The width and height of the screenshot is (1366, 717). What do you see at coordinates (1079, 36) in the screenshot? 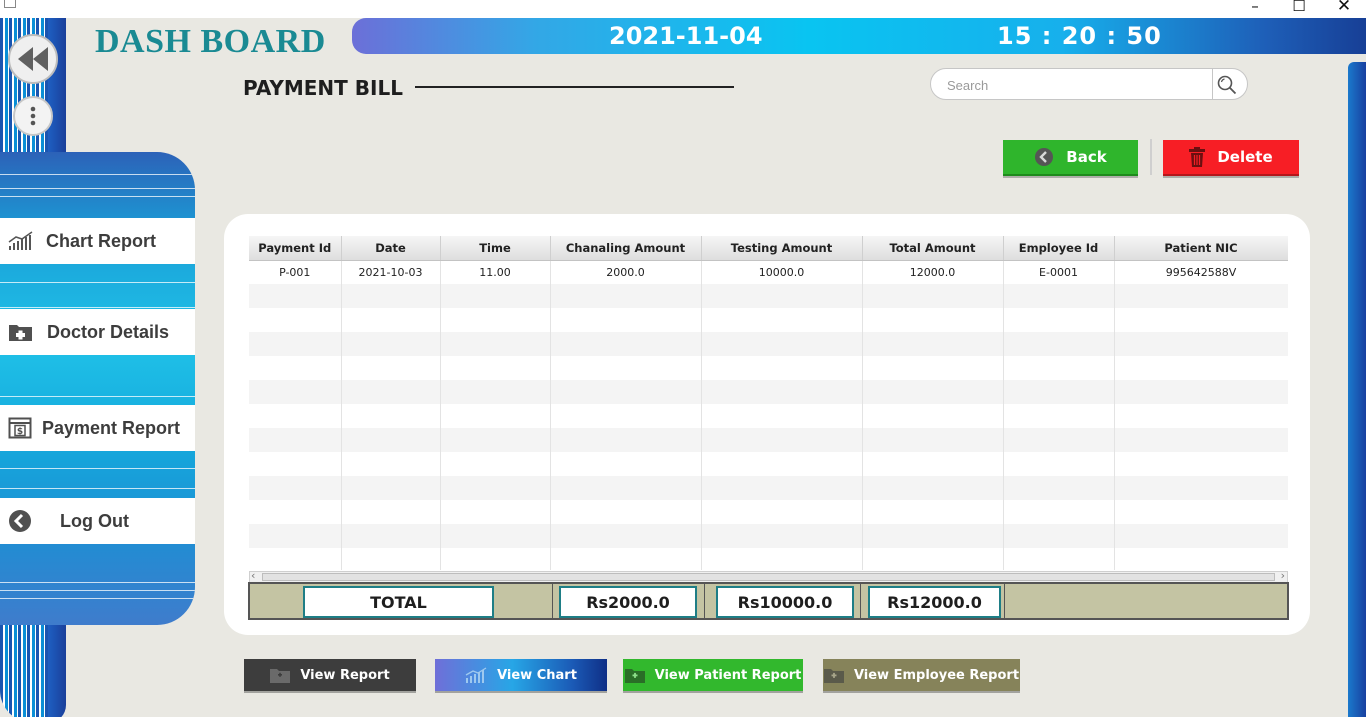
I see `header-time: 15 : 20 : 50` at bounding box center [1079, 36].